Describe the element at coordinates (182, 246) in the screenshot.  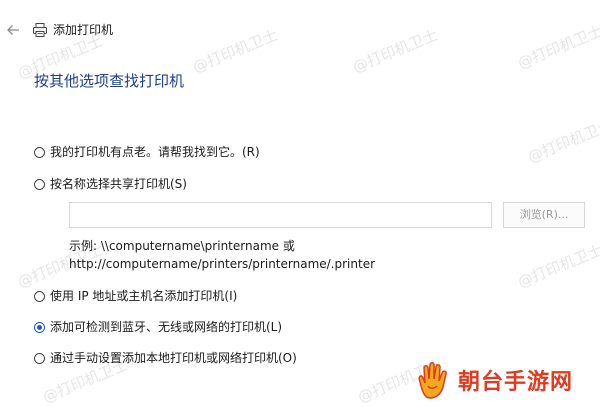
I see `example-text-line1: 示例: \\computername\printername 或` at that location.